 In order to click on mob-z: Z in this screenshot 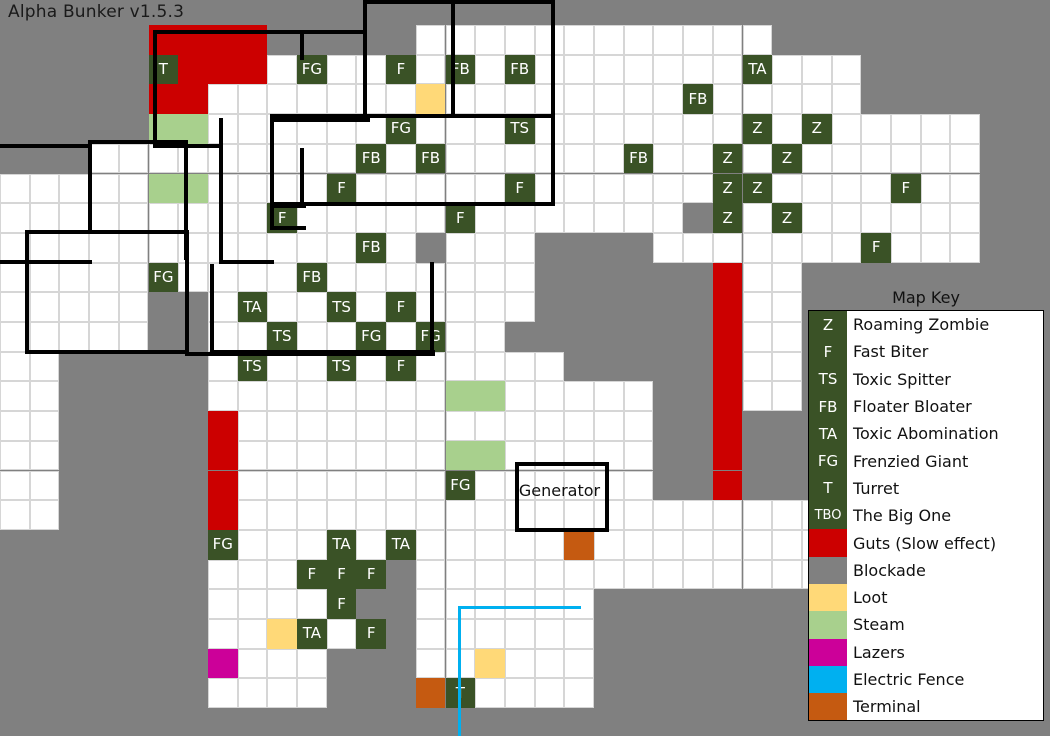, I will do `click(727, 188)`.